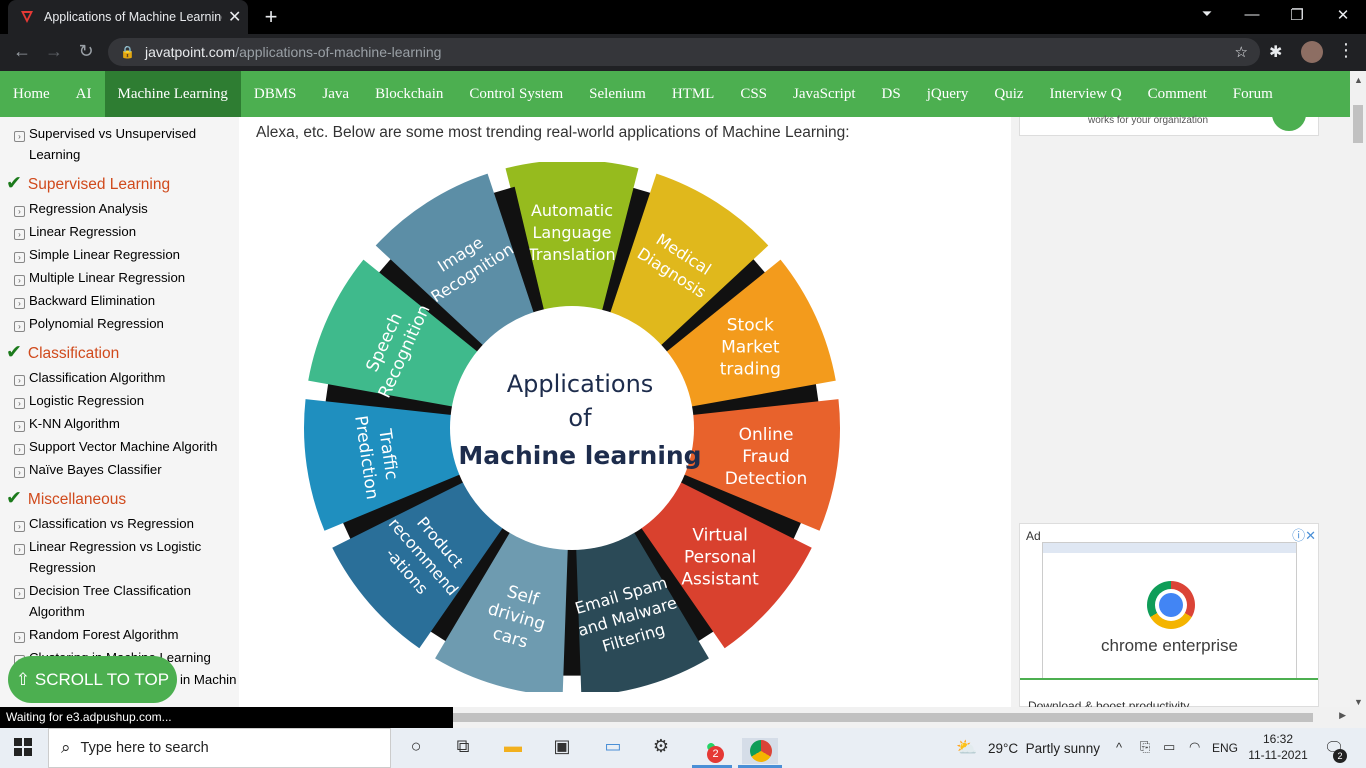  I want to click on nav-item-control-system: Control System, so click(516, 94).